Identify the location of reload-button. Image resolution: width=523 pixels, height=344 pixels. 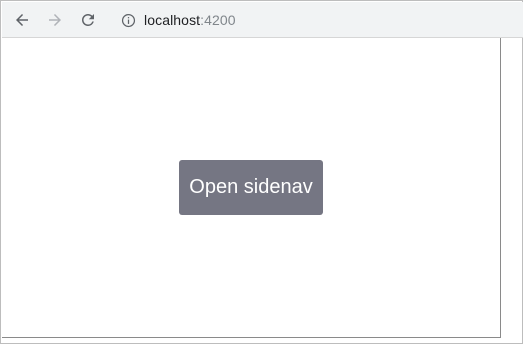
(88, 20).